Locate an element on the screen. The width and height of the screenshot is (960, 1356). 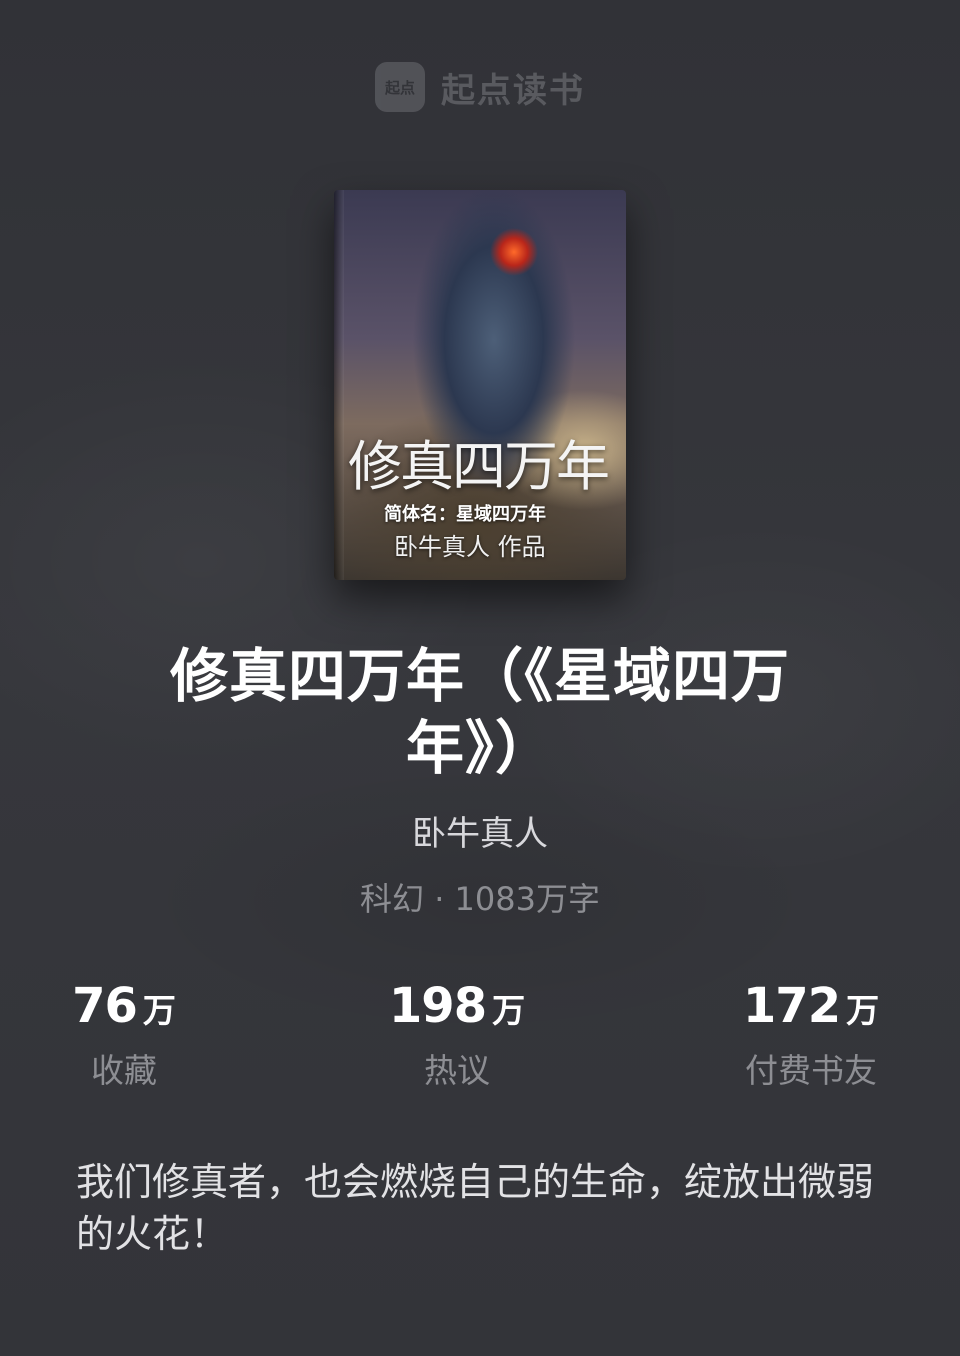
stat-number: 172 is located at coordinates (791, 1006).